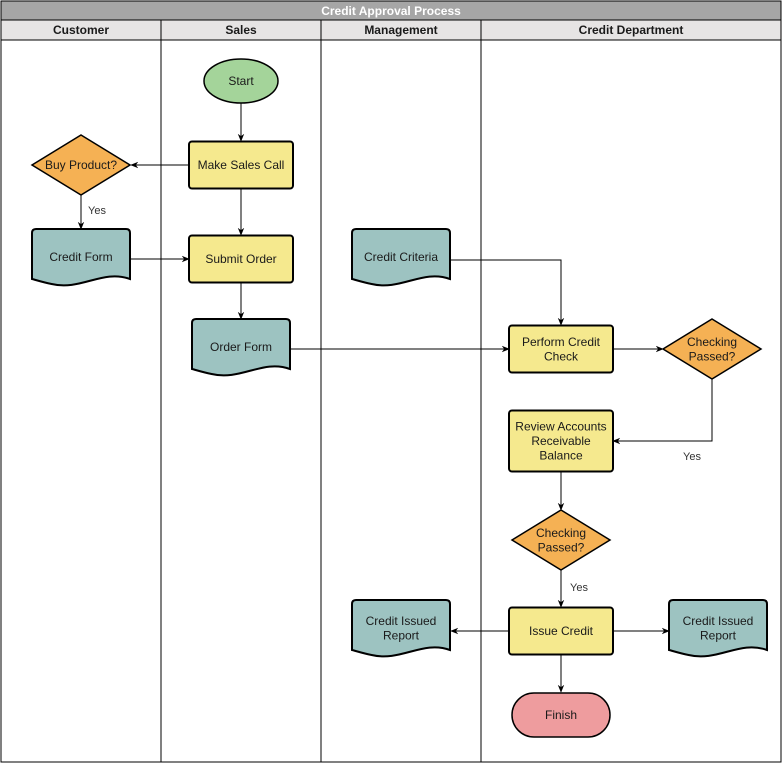 This screenshot has width=782, height=763. I want to click on node-perform-credit-check: Perform CreditCheck, so click(561, 349).